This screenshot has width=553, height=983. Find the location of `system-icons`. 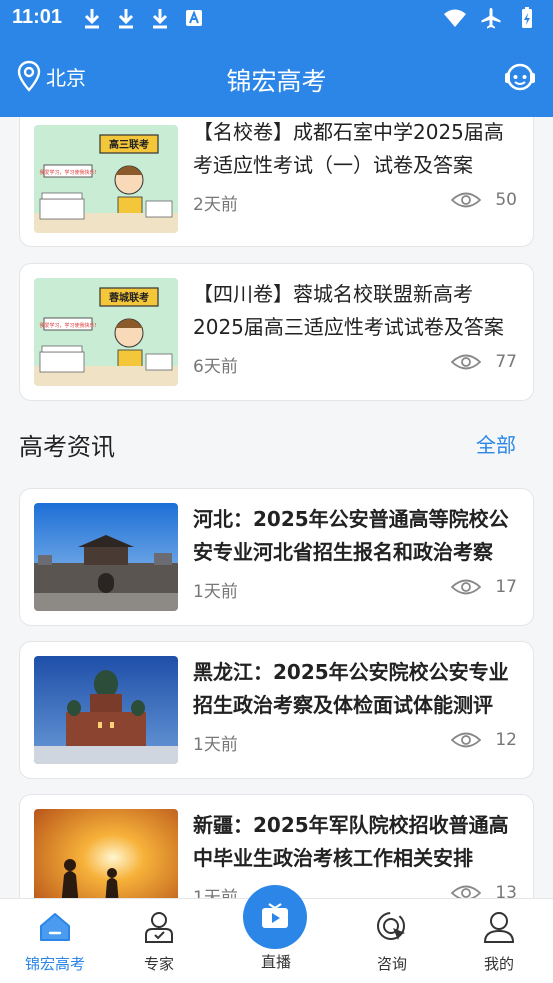

system-icons is located at coordinates (491, 18).